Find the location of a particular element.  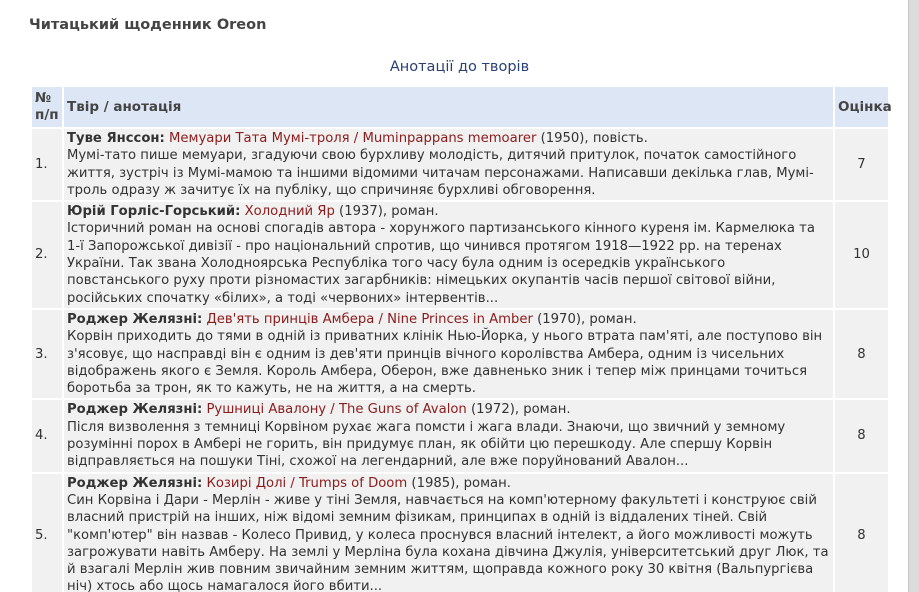

table-header-row: № п/п Твір / анотація Оцінка is located at coordinates (462, 108).